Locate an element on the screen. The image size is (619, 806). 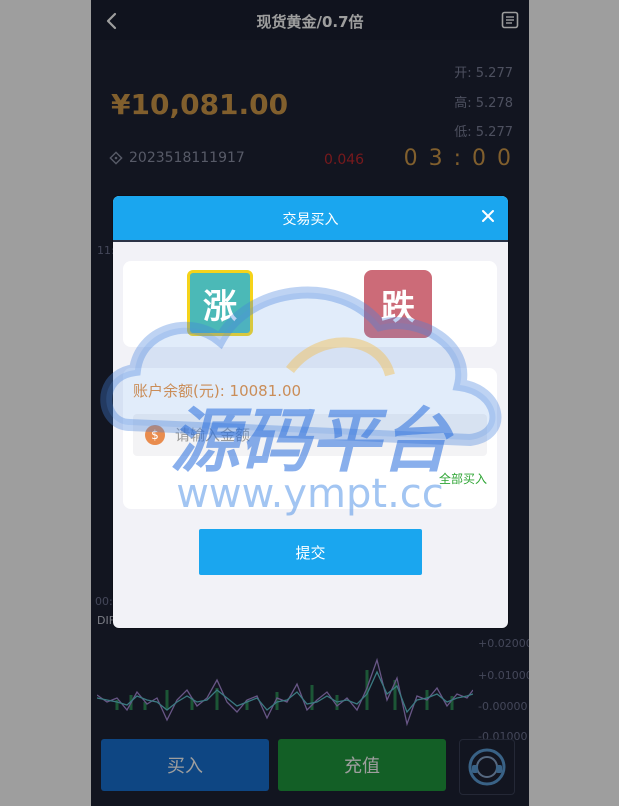
close-icon is located at coordinates (488, 216).